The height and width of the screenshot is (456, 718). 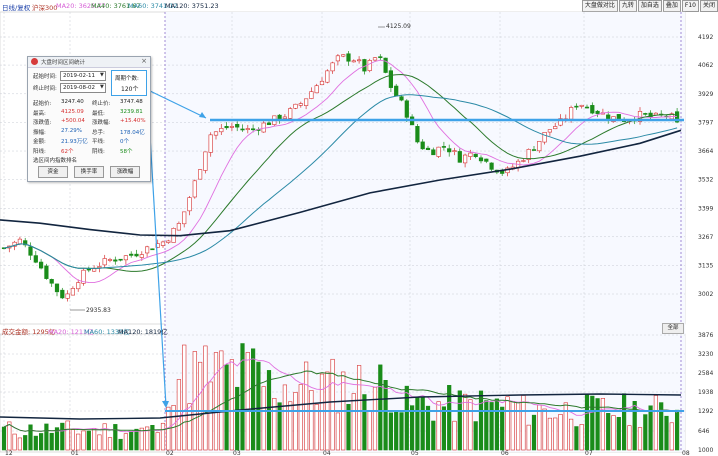 I want to click on volume-tick-label: 3230, so click(x=705, y=354).